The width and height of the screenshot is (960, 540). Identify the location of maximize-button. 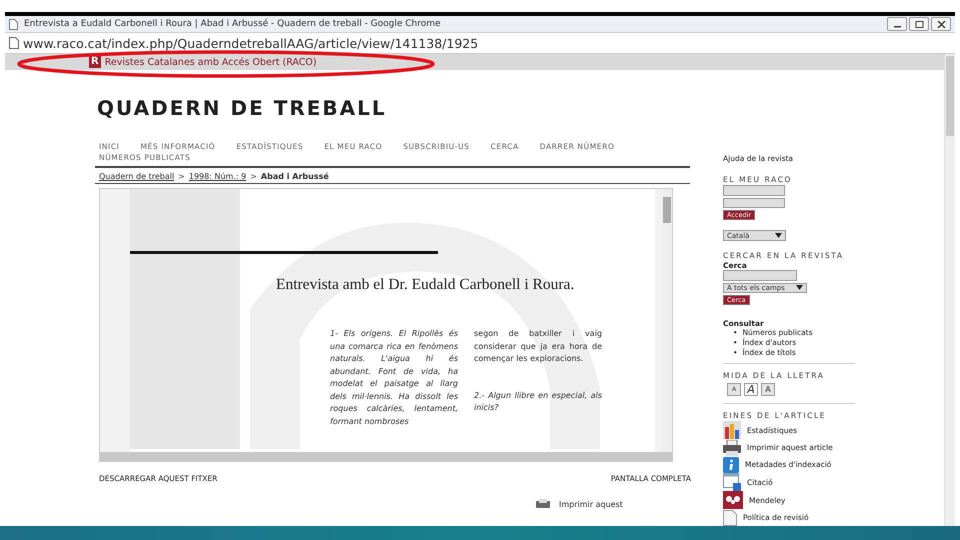
(919, 24).